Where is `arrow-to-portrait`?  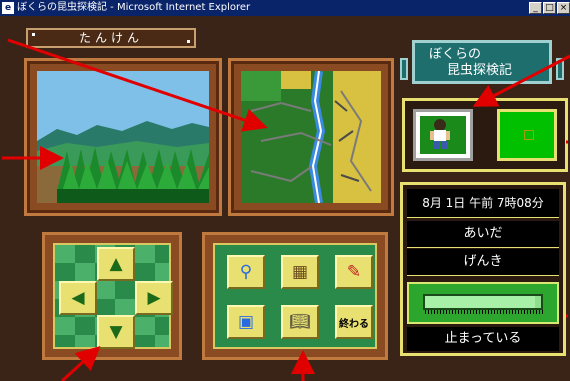
arrow-to-portrait is located at coordinates (521, 80).